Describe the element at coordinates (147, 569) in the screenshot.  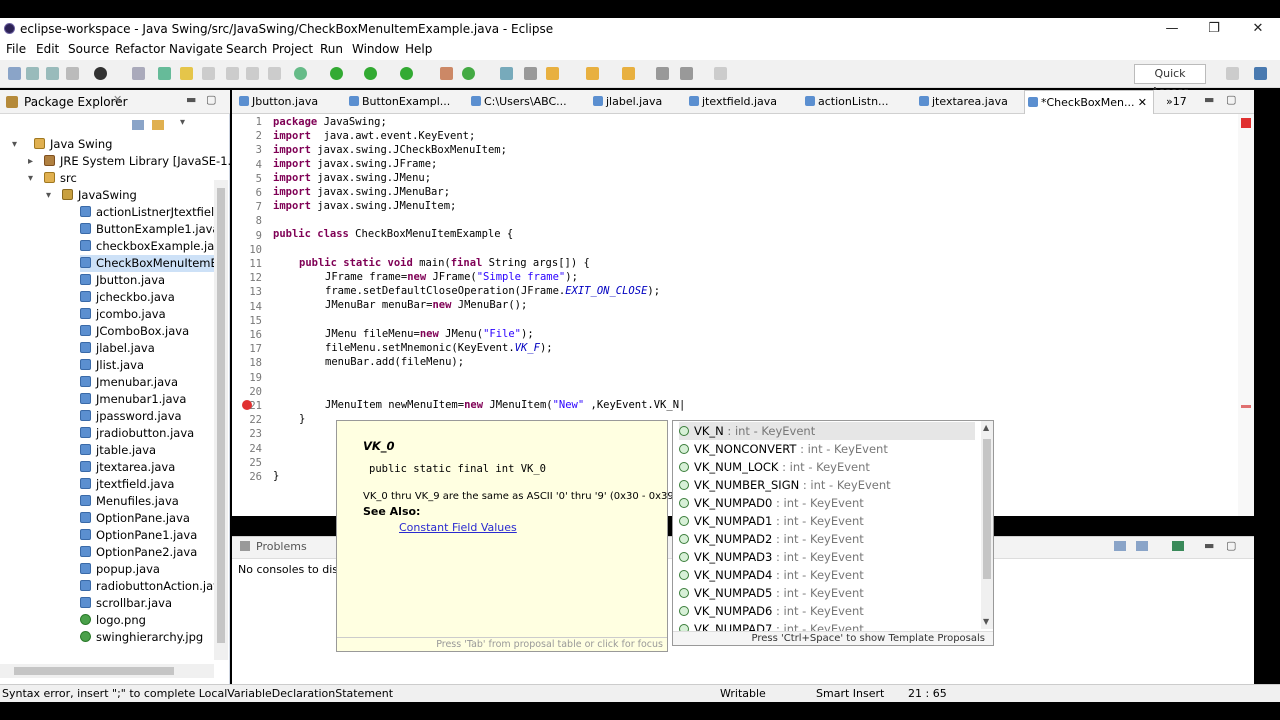
I see `tree-file-item: ▸popup.java` at that location.